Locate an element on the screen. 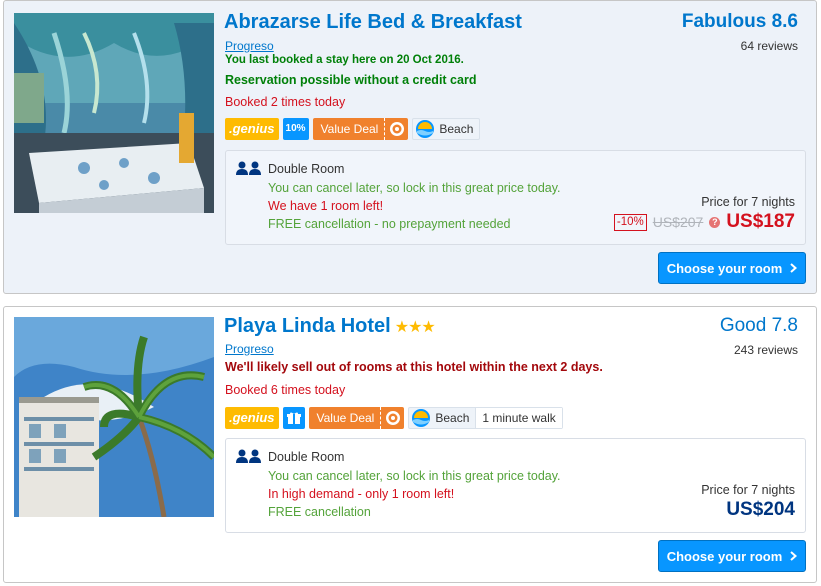 This screenshot has width=821, height=586. hotel-name: Playa Linda Hotel ★★★ is located at coordinates (330, 326).